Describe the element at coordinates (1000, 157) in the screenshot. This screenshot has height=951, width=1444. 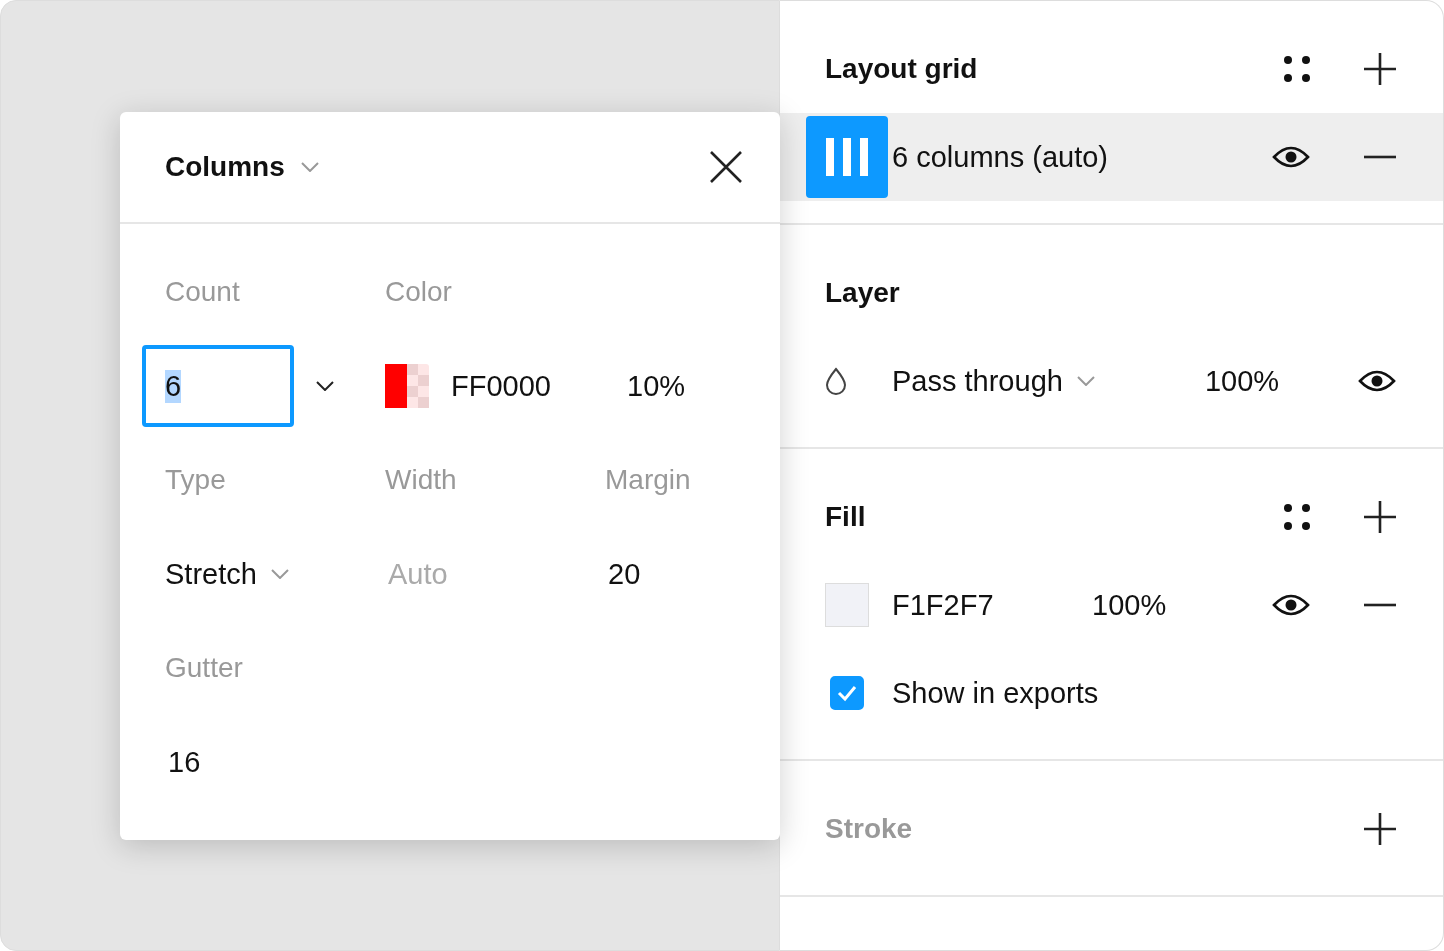
I see `grid-label: 6 columns (auto)` at that location.